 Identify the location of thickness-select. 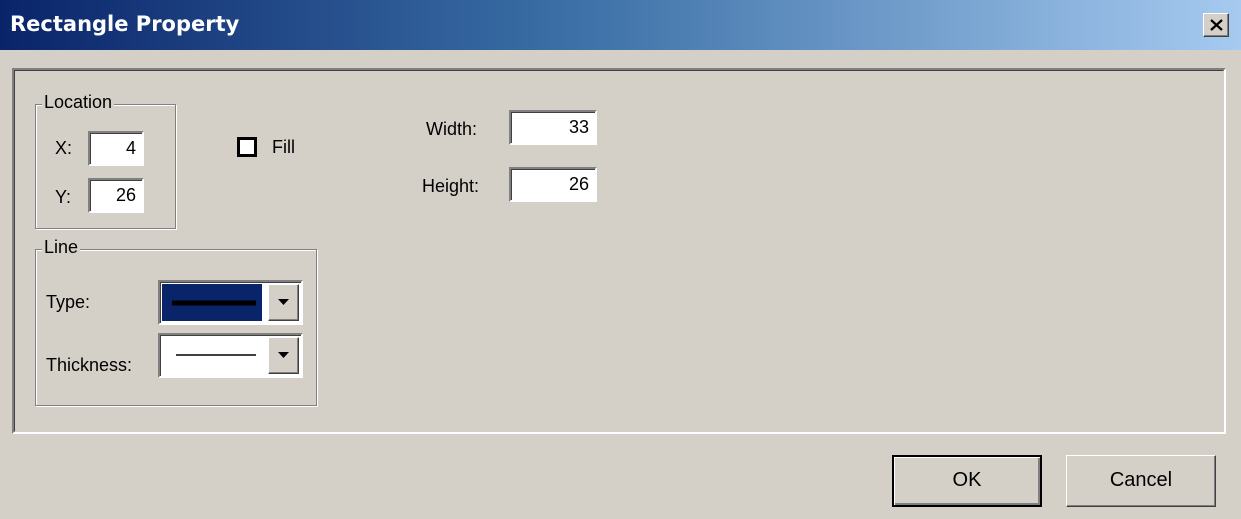
(230, 355).